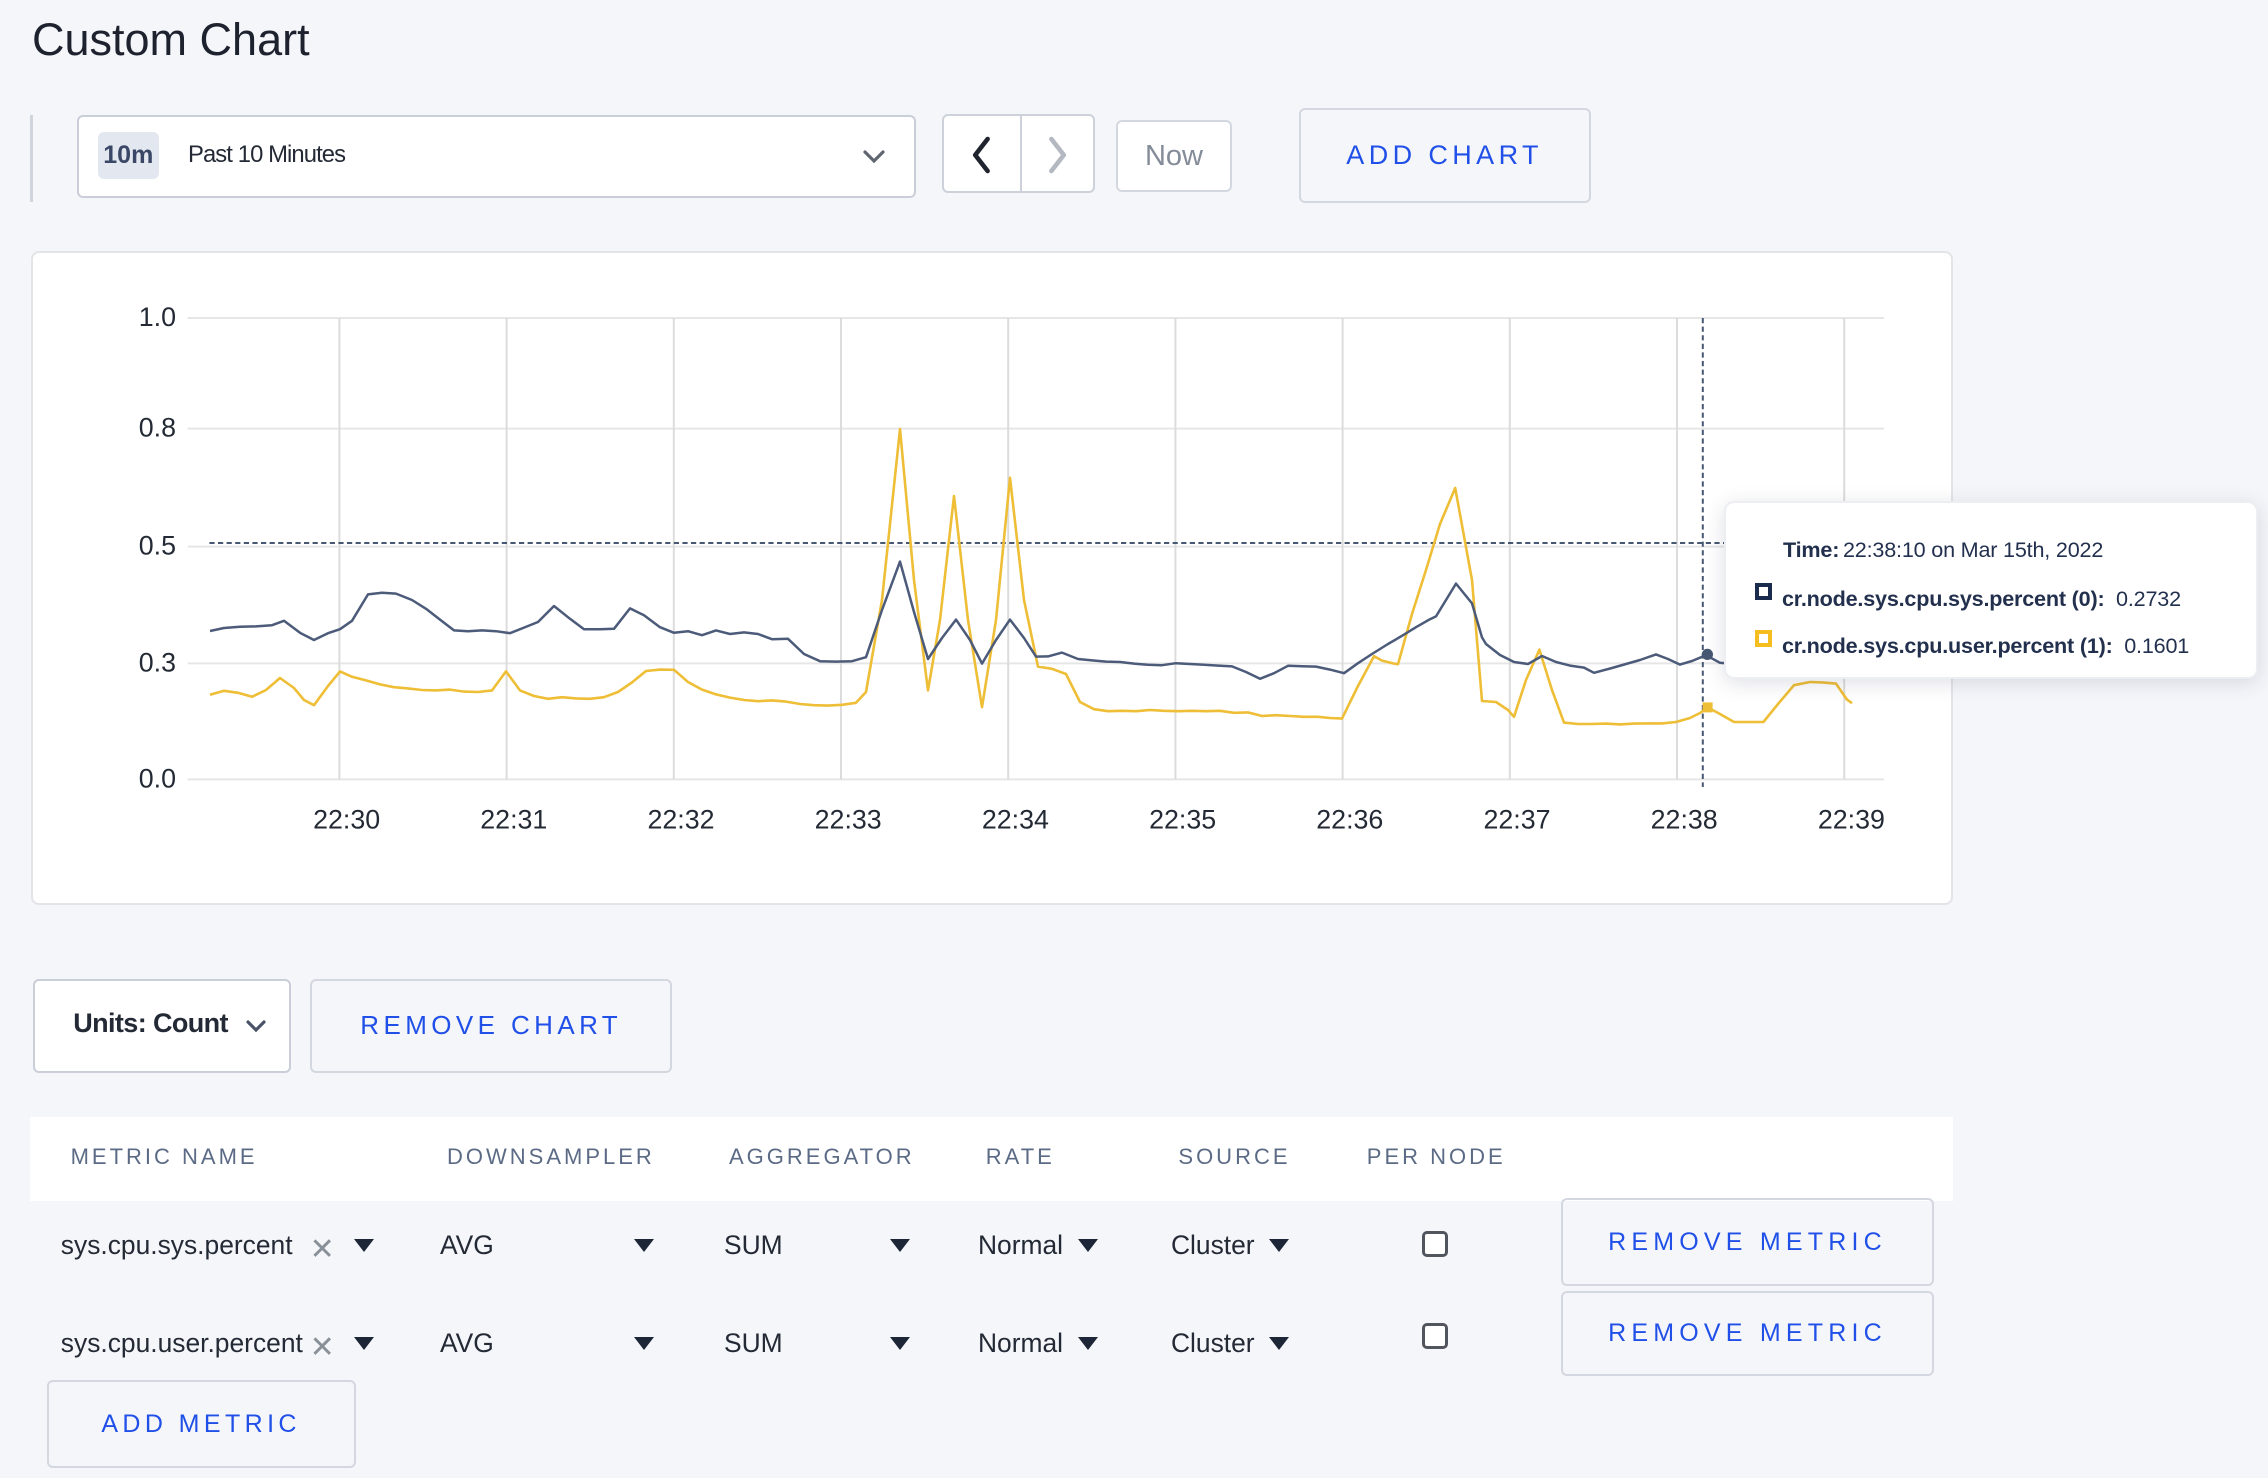 The height and width of the screenshot is (1478, 2268). I want to click on svg-text: 22:36, so click(1349, 820).